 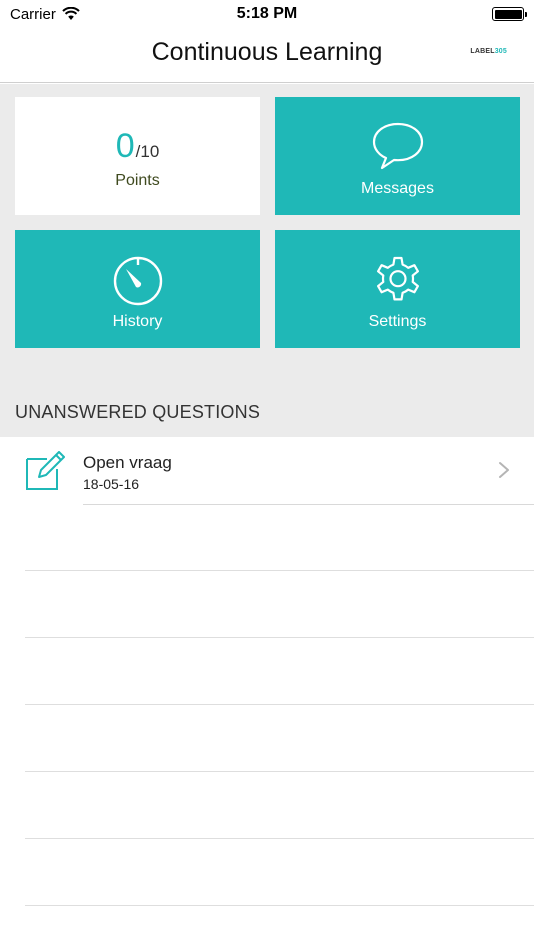 I want to click on brand-logo: LABEL305, so click(x=488, y=51).